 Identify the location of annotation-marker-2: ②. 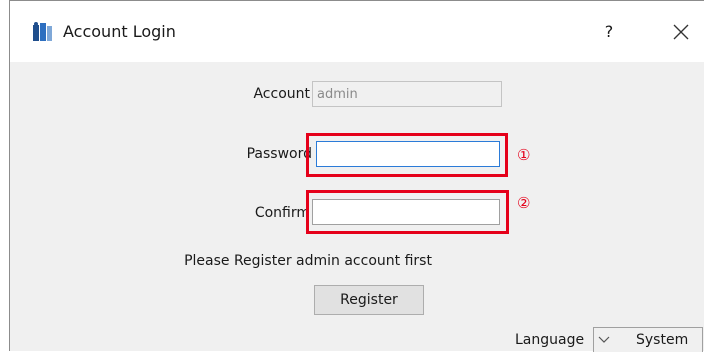
(524, 203).